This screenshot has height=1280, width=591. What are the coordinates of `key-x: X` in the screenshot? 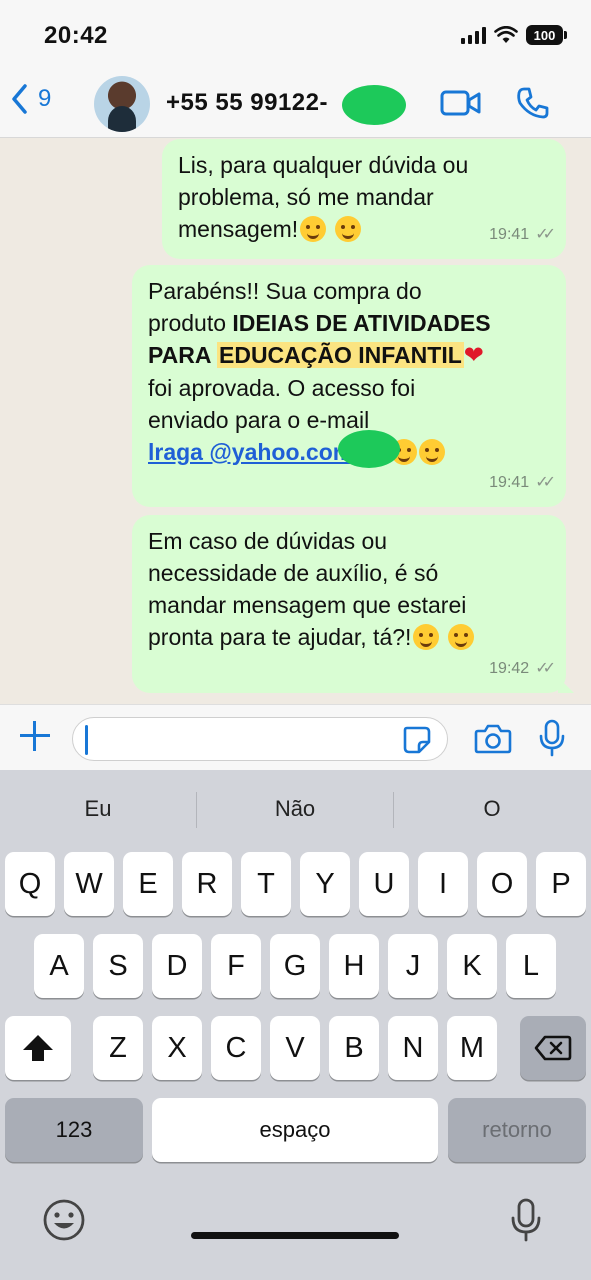 It's located at (177, 1048).